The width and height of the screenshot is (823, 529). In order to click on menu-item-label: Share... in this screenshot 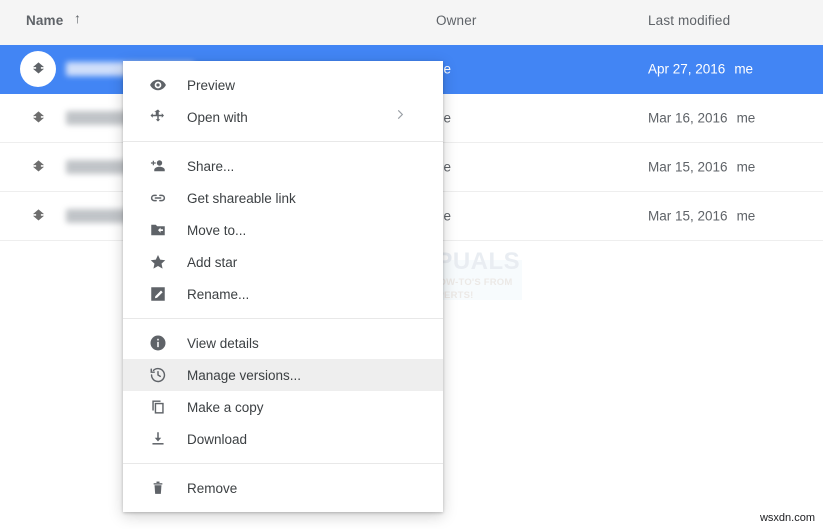, I will do `click(211, 166)`.